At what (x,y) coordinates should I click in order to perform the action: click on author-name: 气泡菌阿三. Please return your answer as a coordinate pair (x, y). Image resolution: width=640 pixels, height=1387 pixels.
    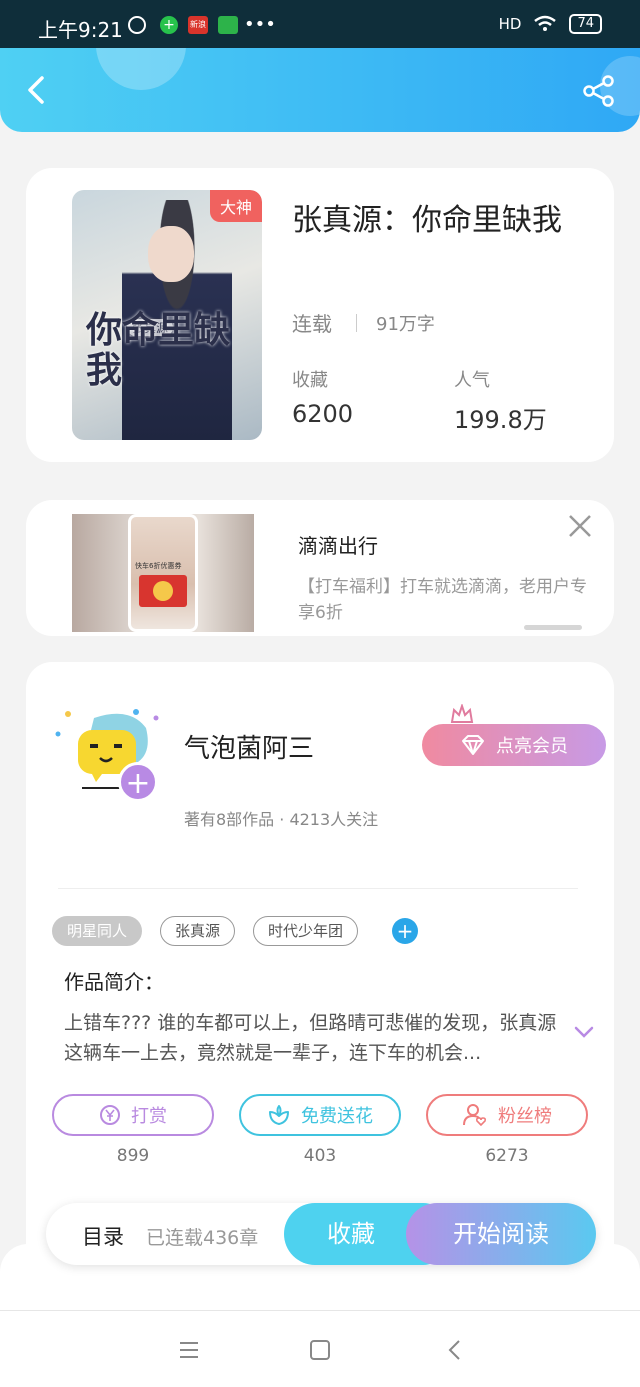
    Looking at the image, I should click on (249, 746).